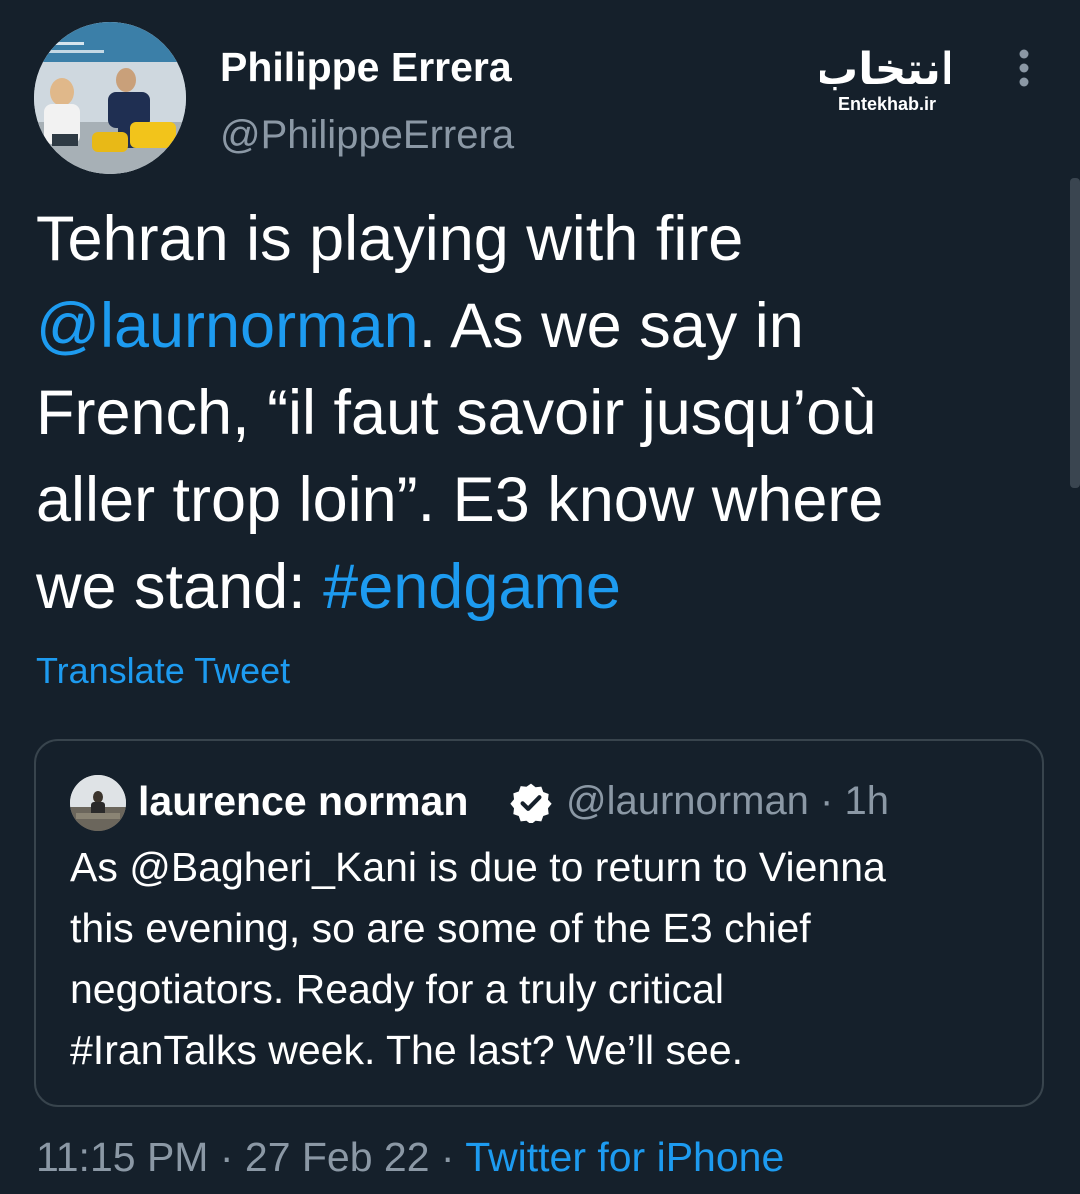 Image resolution: width=1080 pixels, height=1194 pixels. What do you see at coordinates (1075, 333) in the screenshot?
I see `scrollbar` at bounding box center [1075, 333].